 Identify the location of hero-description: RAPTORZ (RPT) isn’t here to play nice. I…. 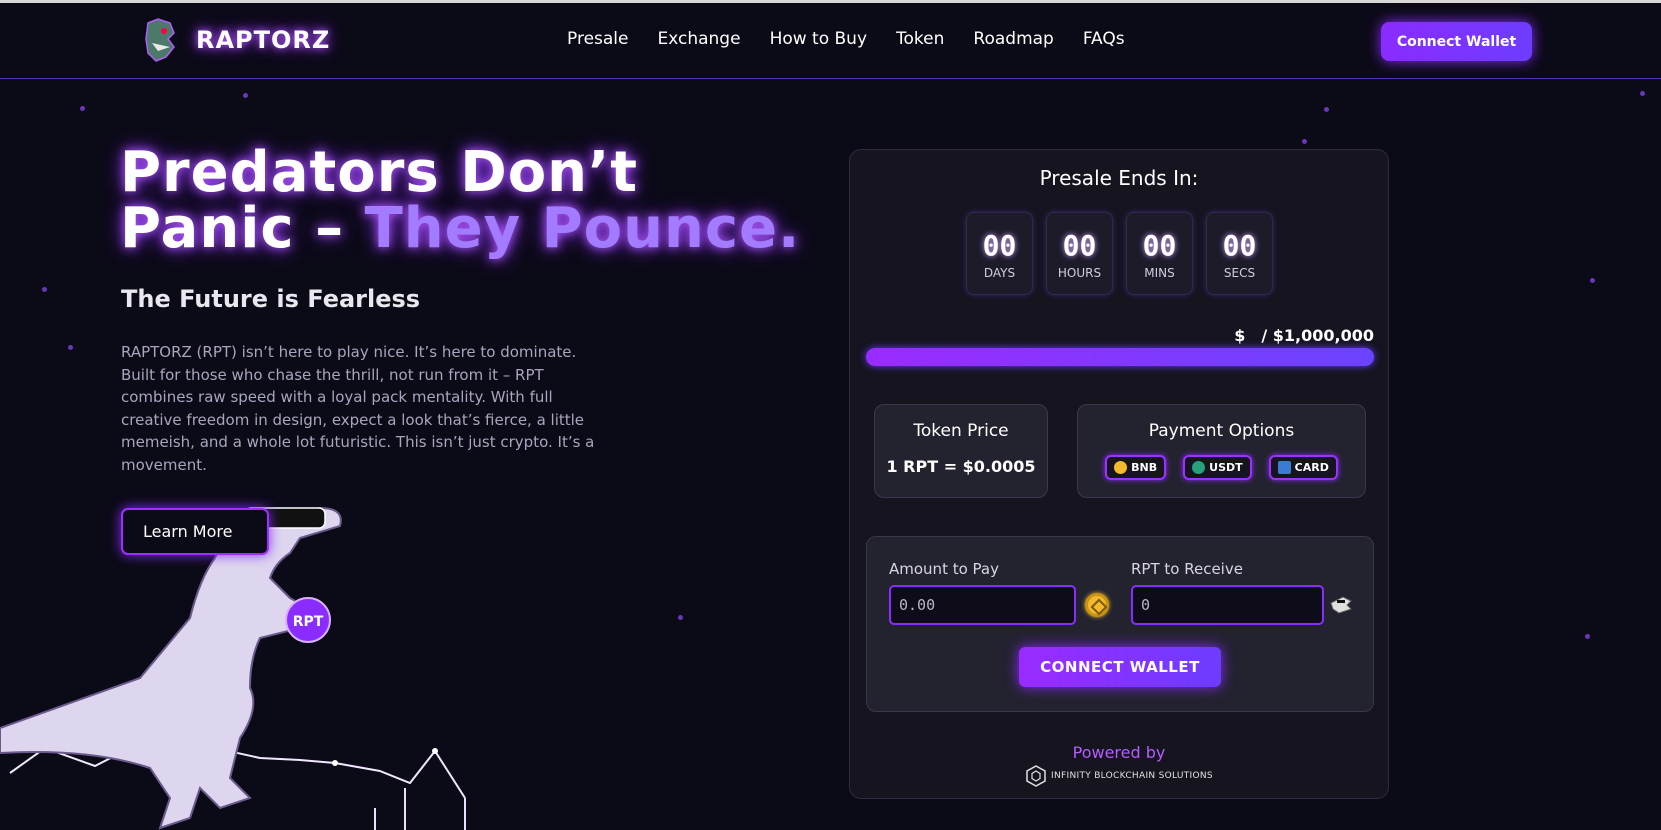
(358, 408).